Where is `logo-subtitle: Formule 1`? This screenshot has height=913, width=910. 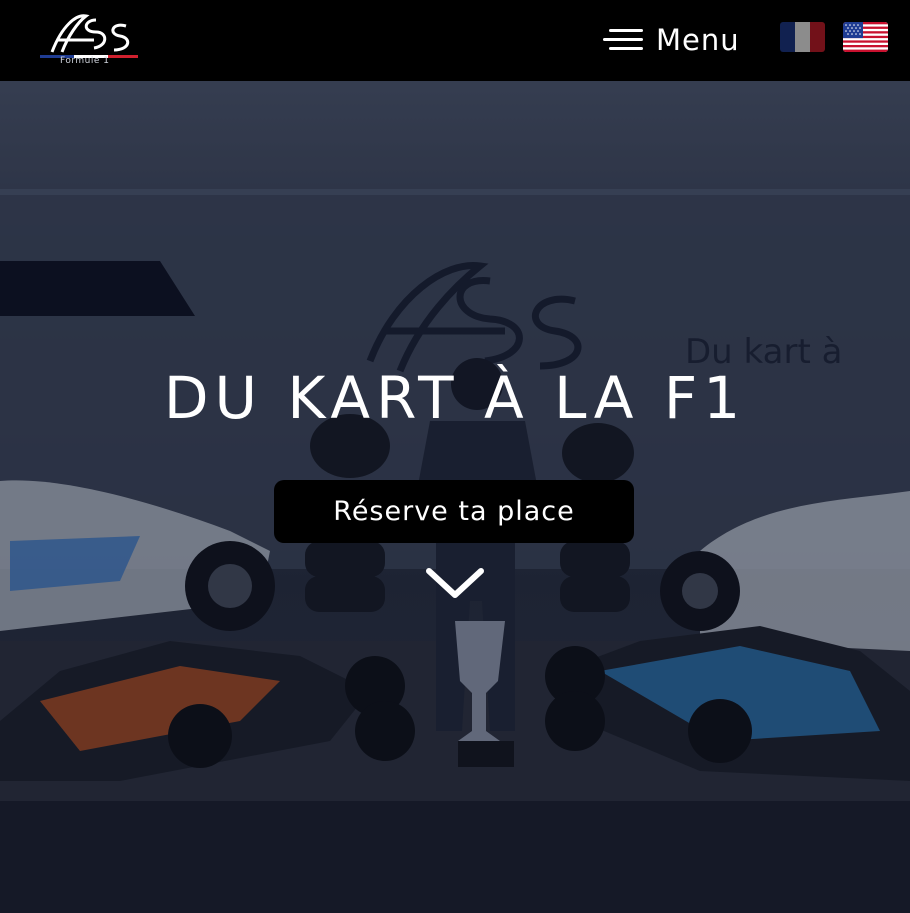 logo-subtitle: Formule 1 is located at coordinates (85, 61).